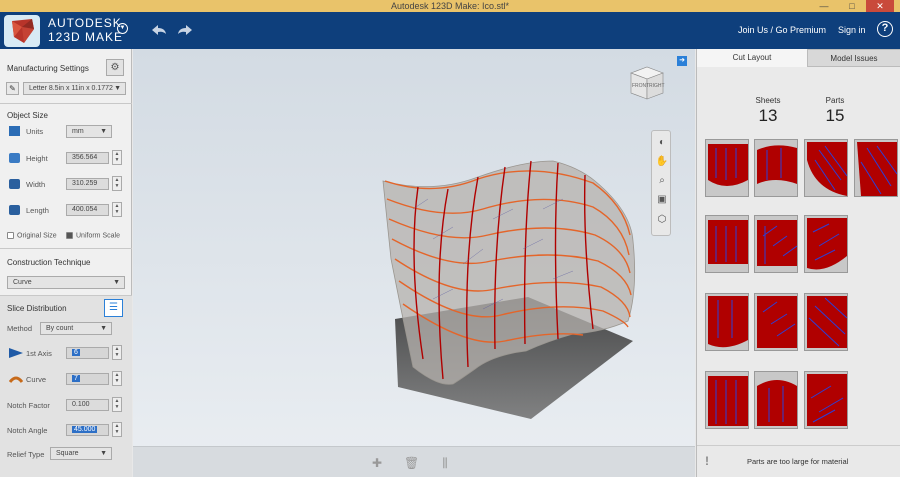  What do you see at coordinates (66, 282) in the screenshot?
I see `construction-dropdown: Curve ▼` at bounding box center [66, 282].